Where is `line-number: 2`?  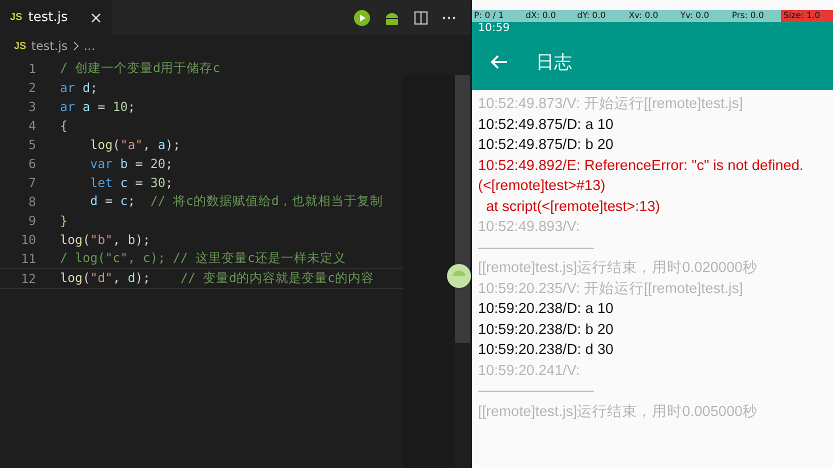
line-number: 2 is located at coordinates (31, 87).